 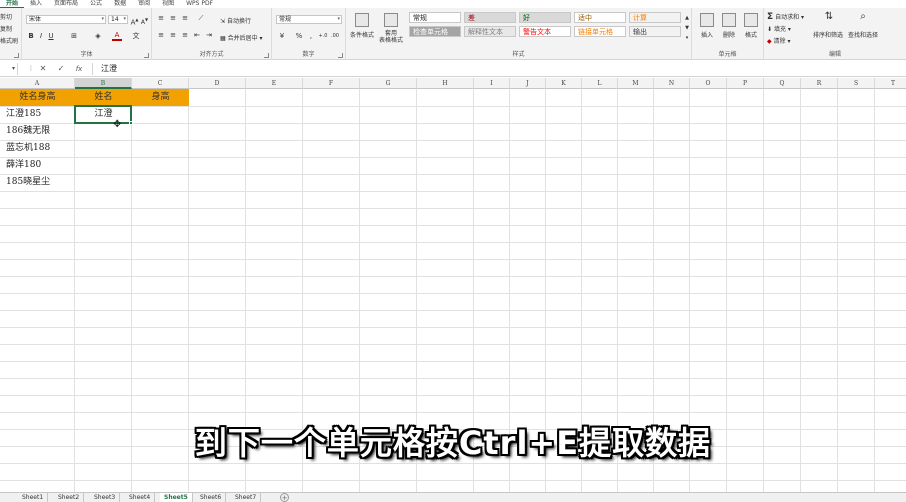 What do you see at coordinates (209, 35) in the screenshot?
I see `increase-indent-icon: ⇥` at bounding box center [209, 35].